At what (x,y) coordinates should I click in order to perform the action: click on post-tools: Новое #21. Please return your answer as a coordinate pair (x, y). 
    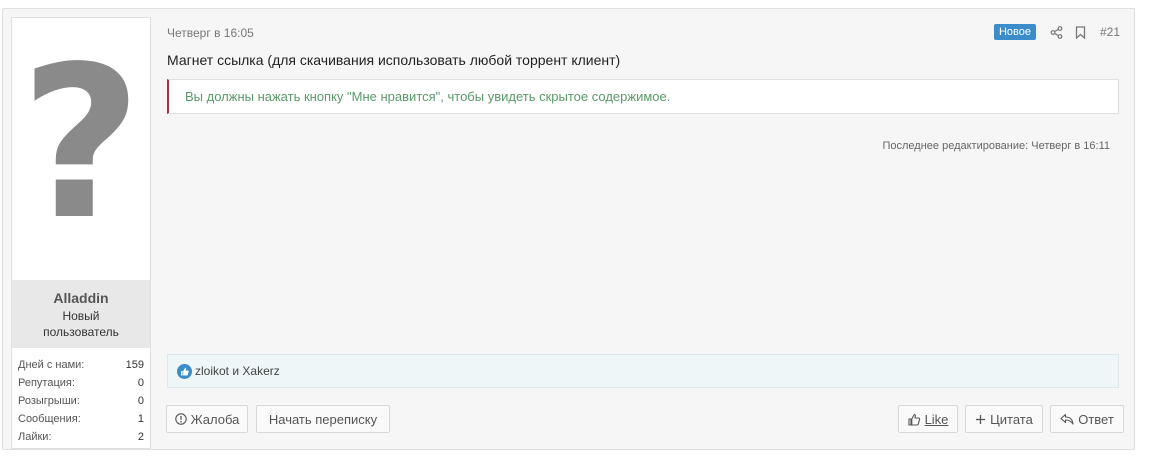
    Looking at the image, I should click on (1056, 32).